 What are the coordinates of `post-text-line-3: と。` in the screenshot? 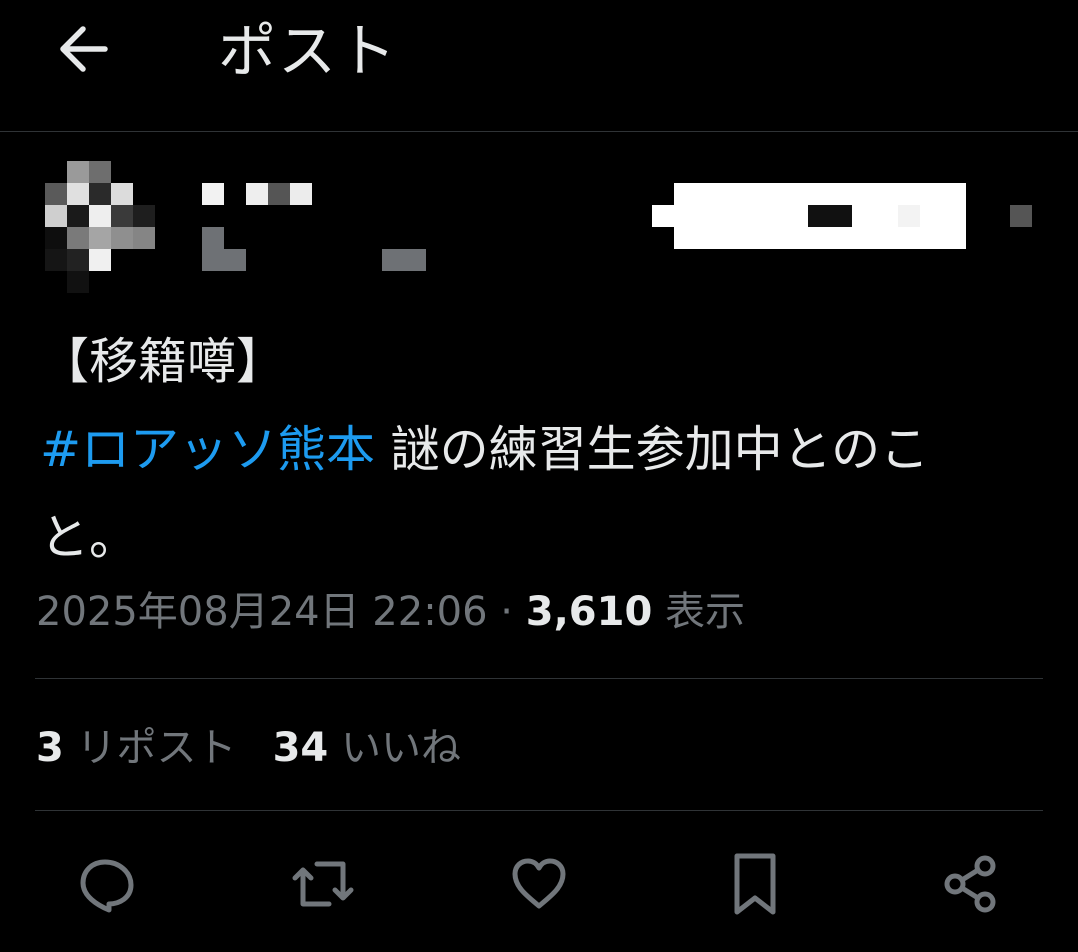 It's located at (89, 537).